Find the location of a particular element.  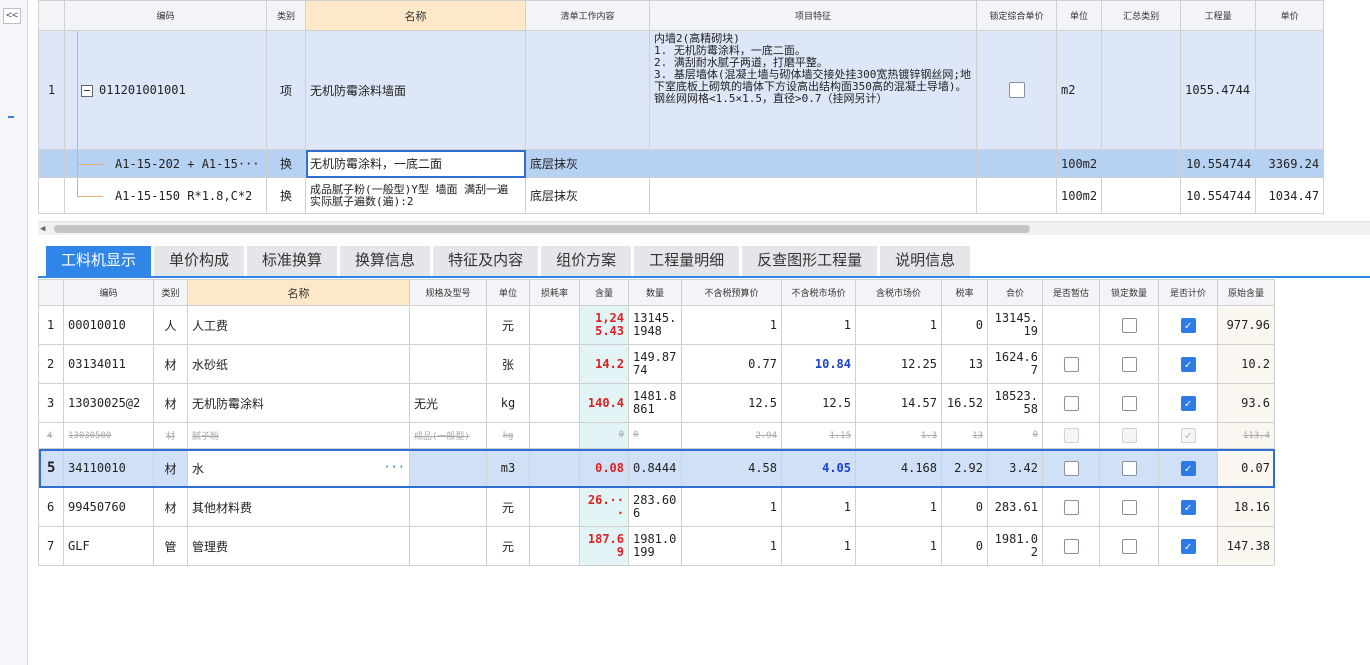

material-content: 0 is located at coordinates (604, 435).